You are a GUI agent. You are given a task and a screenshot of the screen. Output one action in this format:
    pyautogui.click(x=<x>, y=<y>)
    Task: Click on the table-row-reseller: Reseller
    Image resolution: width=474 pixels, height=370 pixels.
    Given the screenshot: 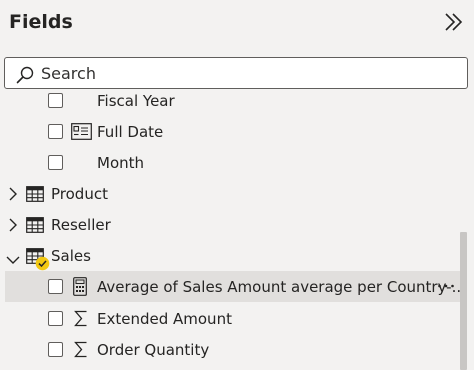 What is the action you would take?
    pyautogui.click(x=230, y=225)
    